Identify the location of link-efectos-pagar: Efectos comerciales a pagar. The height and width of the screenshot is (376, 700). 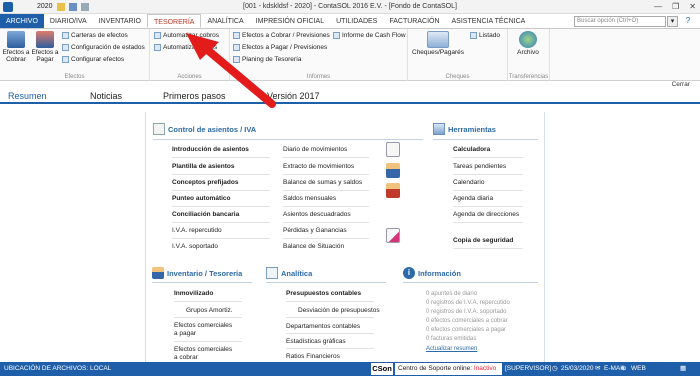
(204, 330).